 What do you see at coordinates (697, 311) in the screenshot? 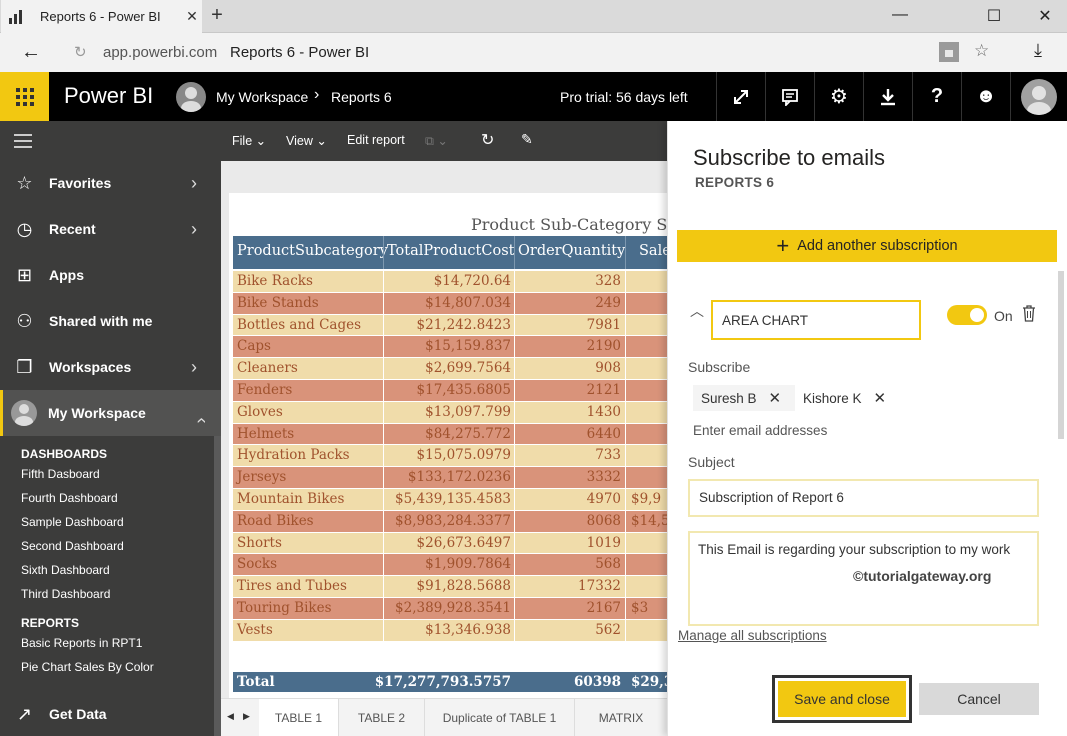
I see `chevron-up-icon: ︿` at bounding box center [697, 311].